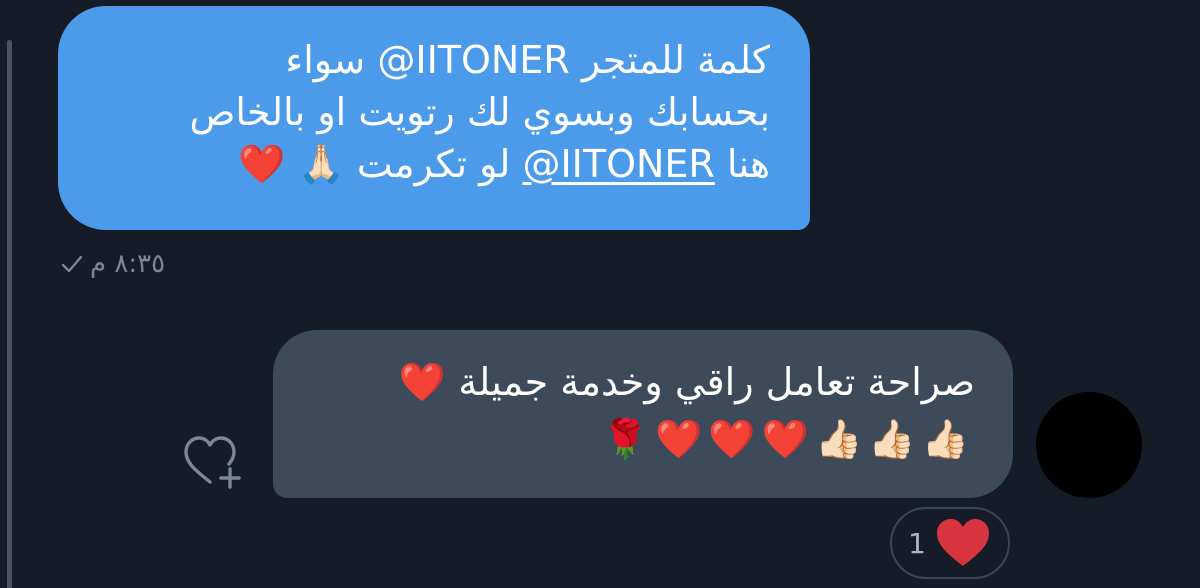 The image size is (1200, 588). What do you see at coordinates (788, 439) in the screenshot?
I see `received-message-emojis: 👍🏻👍🏻👍🏻❤️❤️❤️🌹` at bounding box center [788, 439].